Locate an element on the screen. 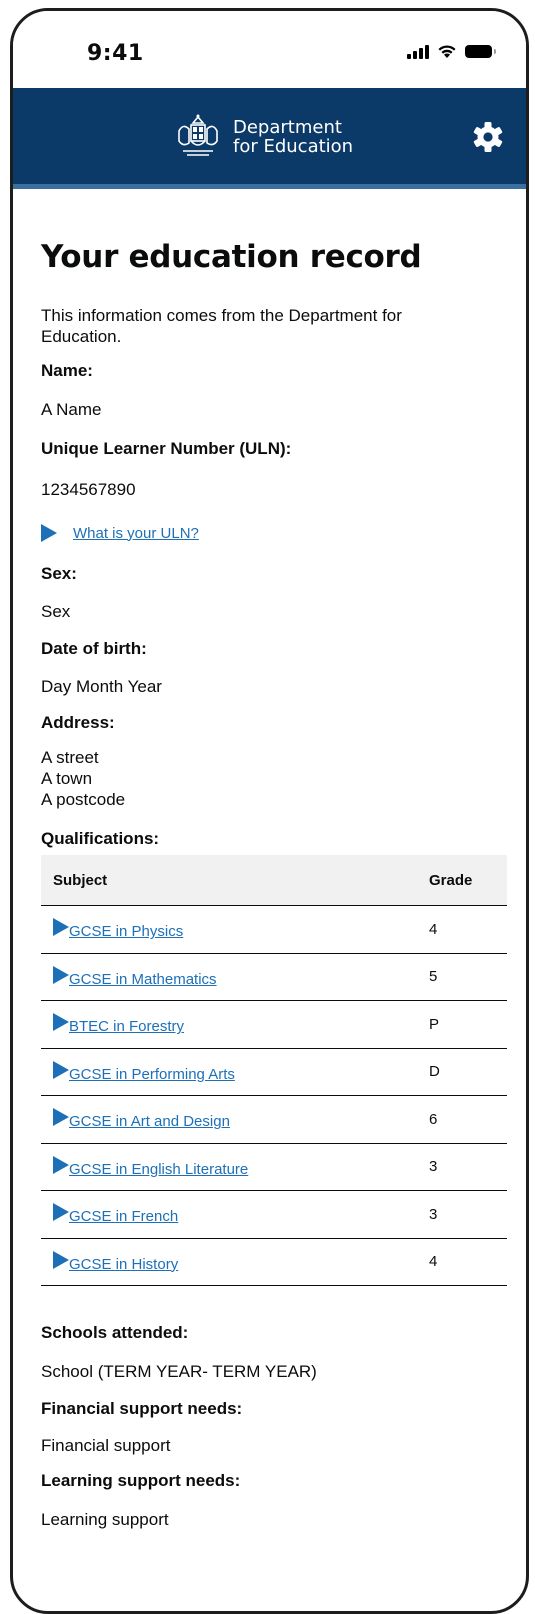 Image resolution: width=535 pixels, height=1614 pixels. financial-support-value: Financial support is located at coordinates (106, 1445).